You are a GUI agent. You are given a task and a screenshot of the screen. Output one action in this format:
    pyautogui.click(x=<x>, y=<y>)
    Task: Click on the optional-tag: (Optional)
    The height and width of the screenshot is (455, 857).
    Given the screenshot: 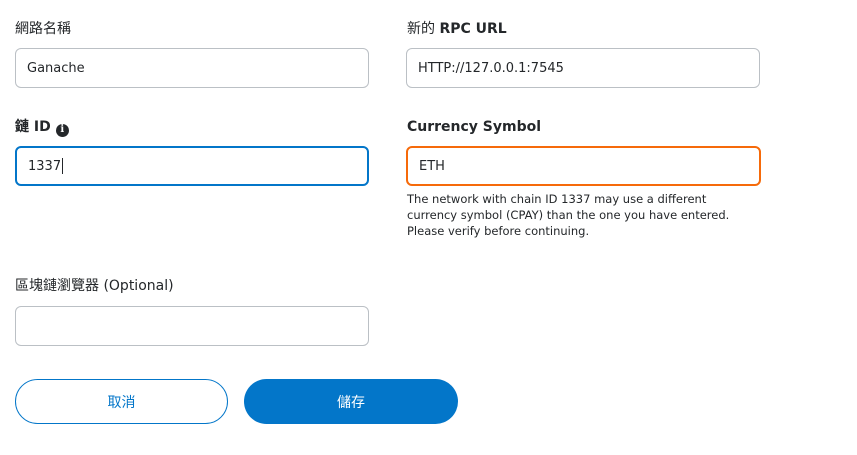 What is the action you would take?
    pyautogui.click(x=138, y=286)
    